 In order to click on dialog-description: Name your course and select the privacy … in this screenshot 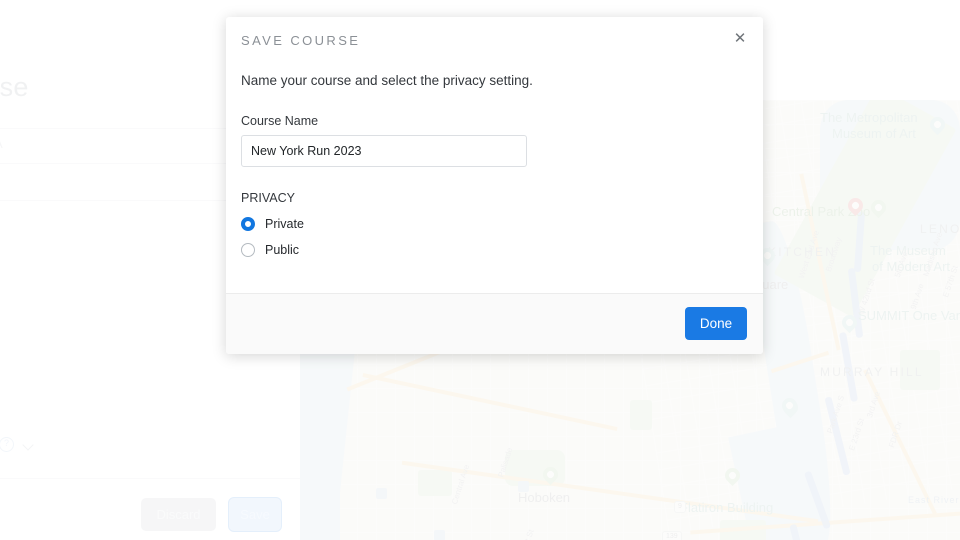, I will do `click(387, 80)`.